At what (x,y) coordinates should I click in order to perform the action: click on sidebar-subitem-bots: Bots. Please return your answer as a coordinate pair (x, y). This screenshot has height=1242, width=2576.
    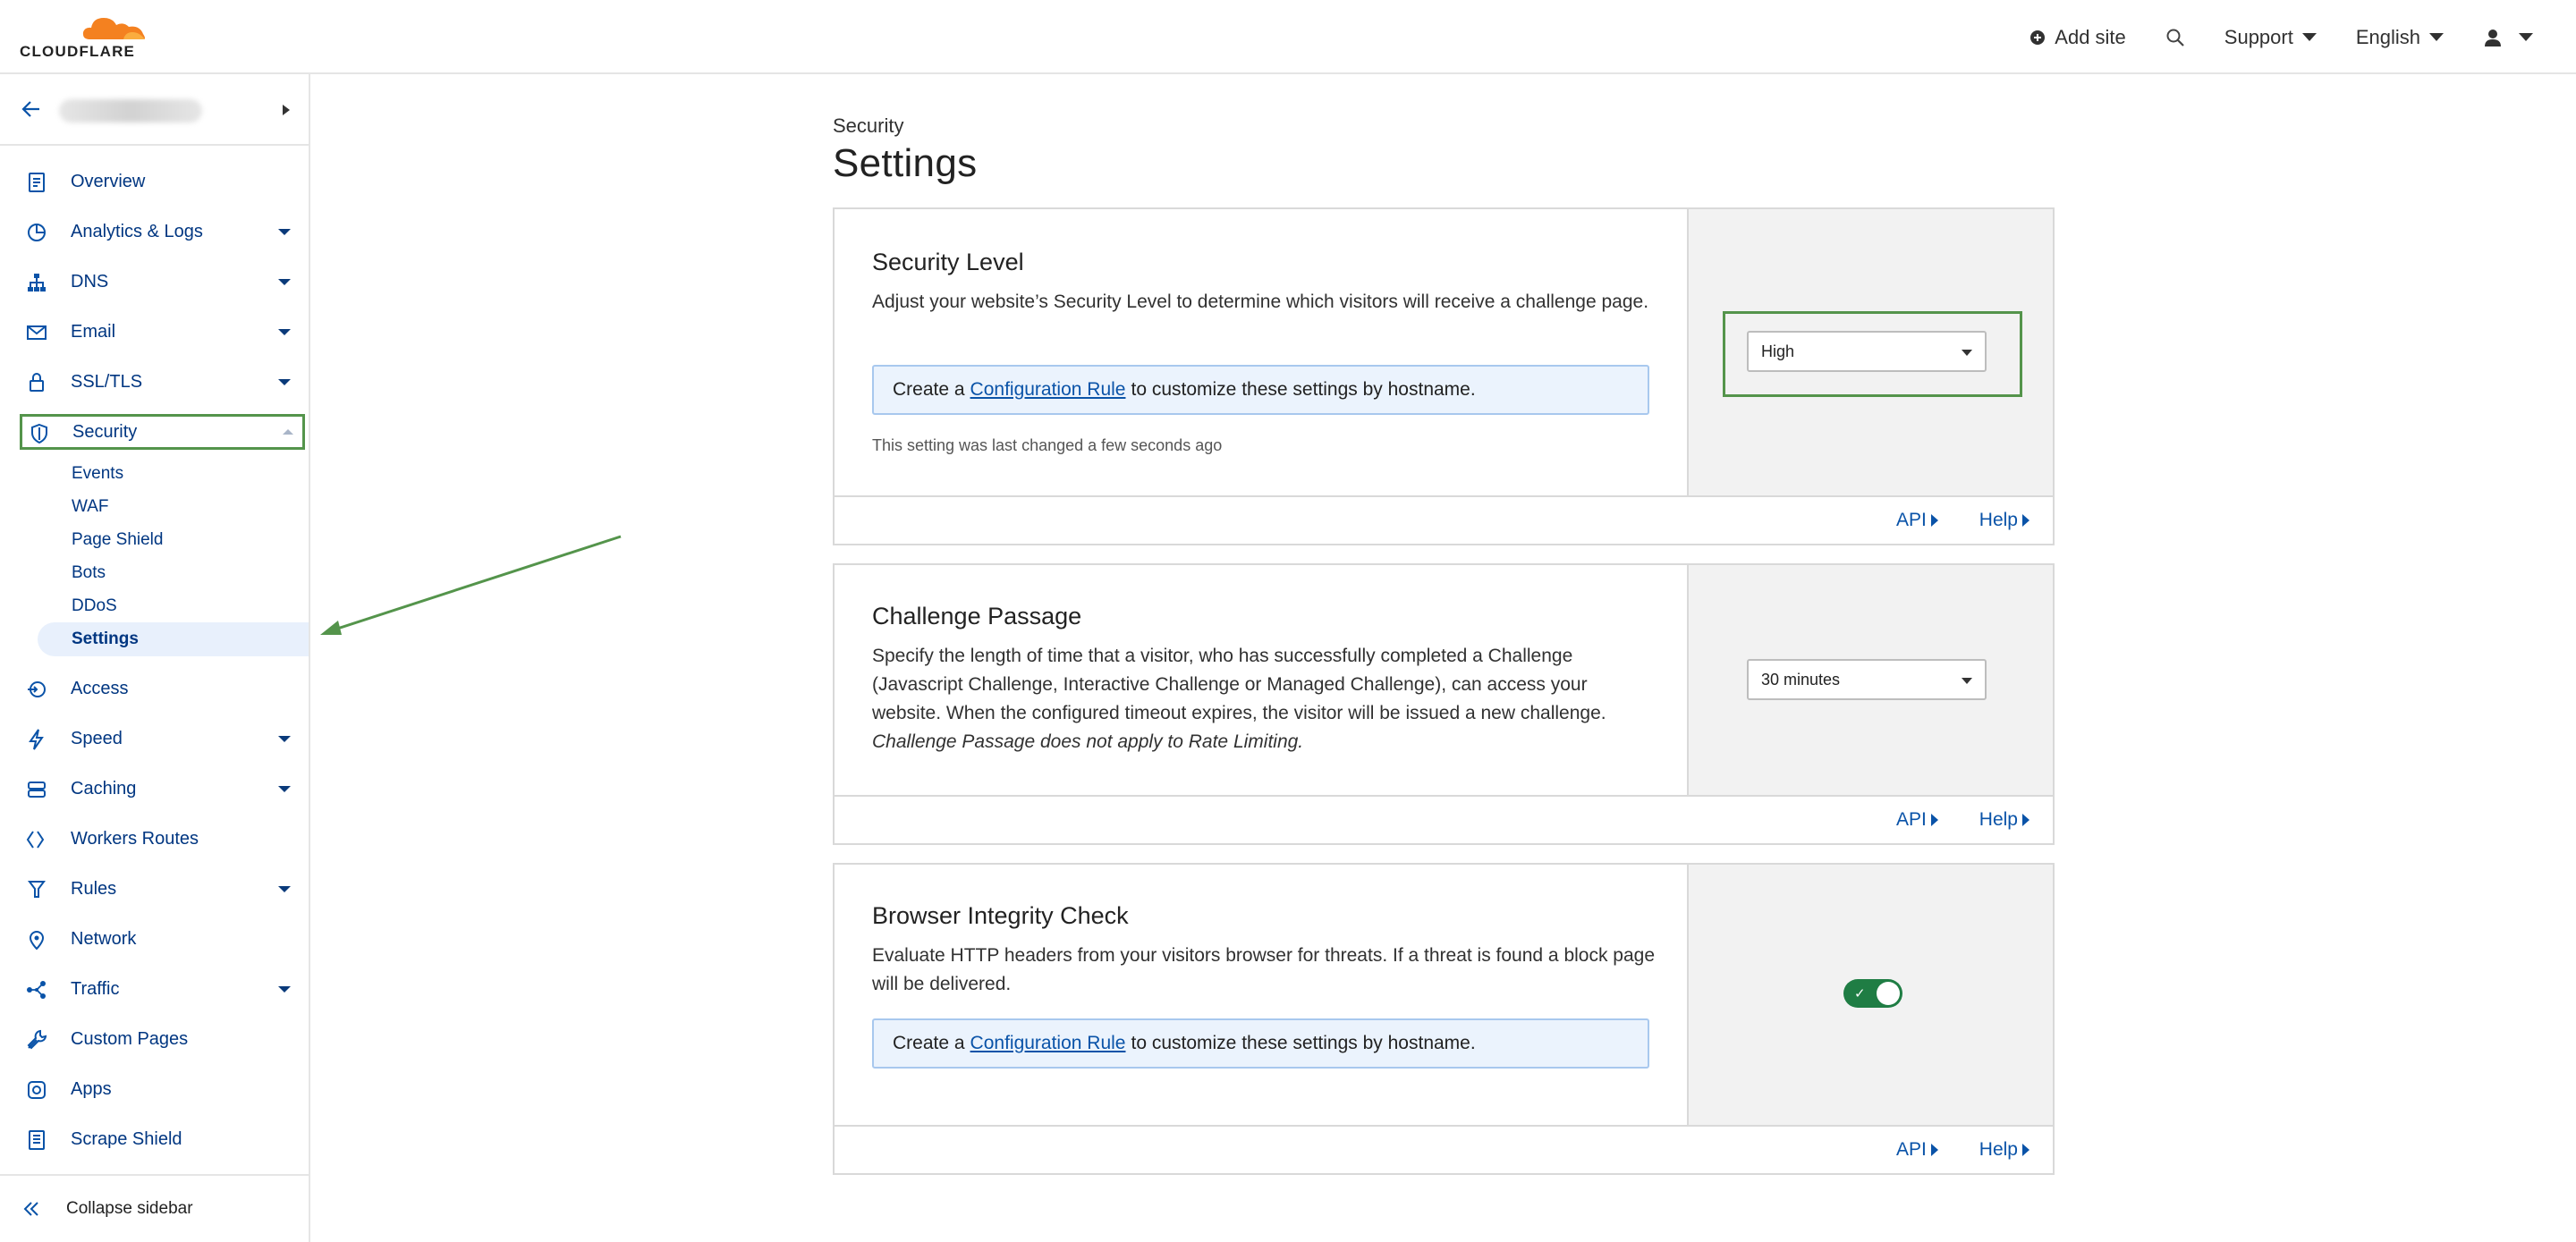
    Looking at the image, I should click on (154, 573).